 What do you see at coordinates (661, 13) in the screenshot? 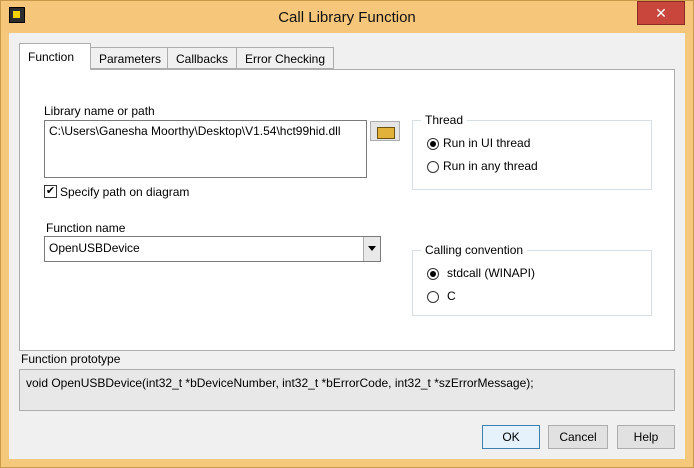
I see `close-button: ✕` at bounding box center [661, 13].